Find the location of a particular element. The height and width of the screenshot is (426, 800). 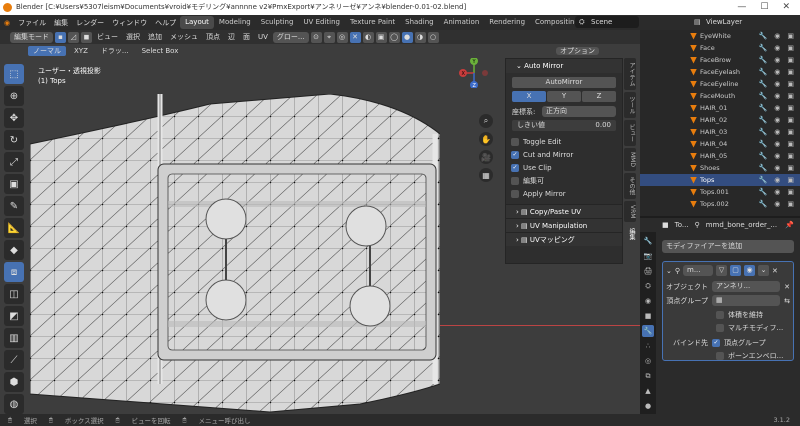

material-props-icon: ● is located at coordinates (648, 406).